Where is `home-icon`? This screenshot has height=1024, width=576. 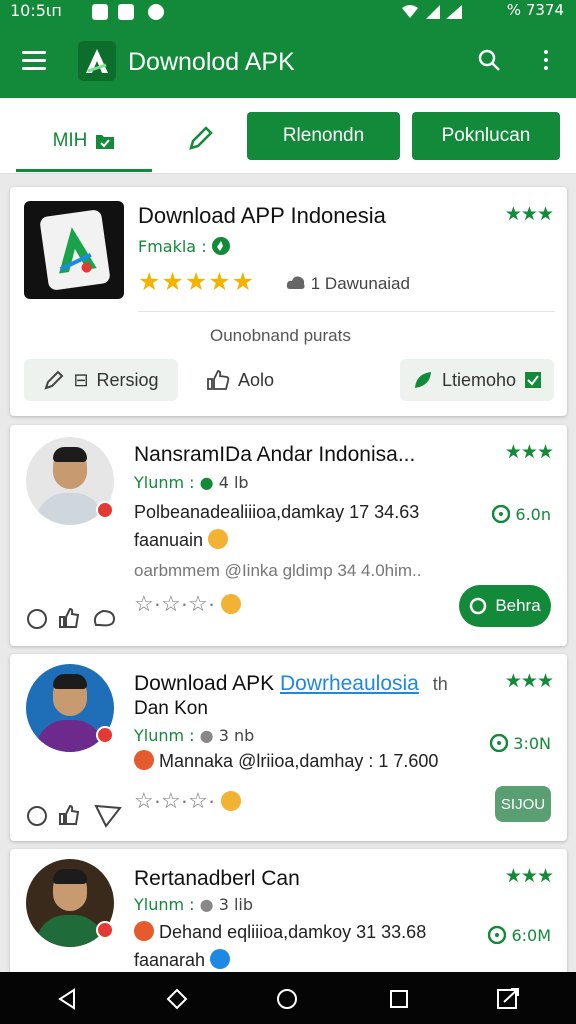 home-icon is located at coordinates (287, 999).